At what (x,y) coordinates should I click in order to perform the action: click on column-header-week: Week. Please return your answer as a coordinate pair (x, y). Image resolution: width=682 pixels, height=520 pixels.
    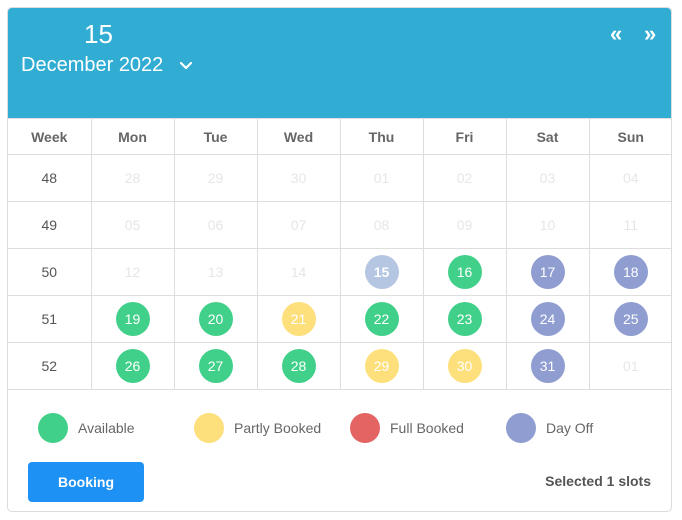
    Looking at the image, I should click on (50, 136).